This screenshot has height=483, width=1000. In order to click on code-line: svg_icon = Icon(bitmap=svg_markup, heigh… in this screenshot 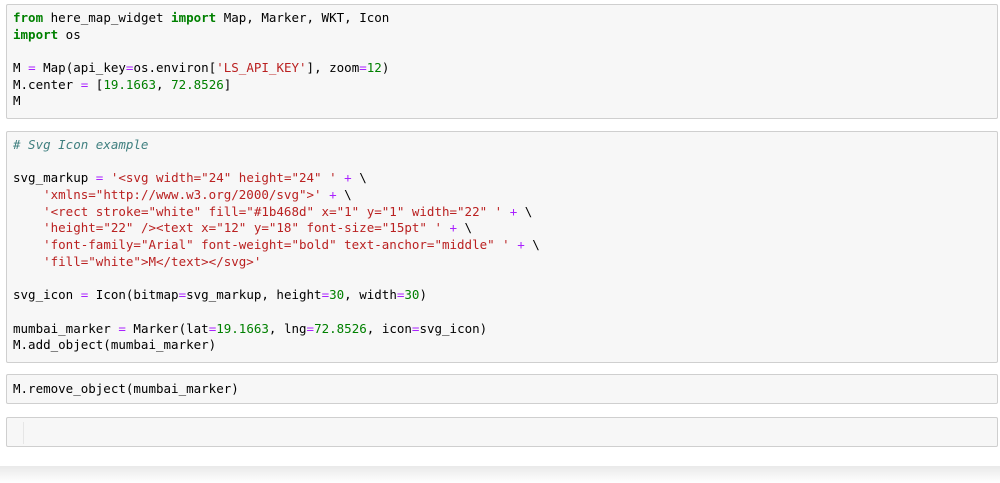, I will do `click(502, 295)`.